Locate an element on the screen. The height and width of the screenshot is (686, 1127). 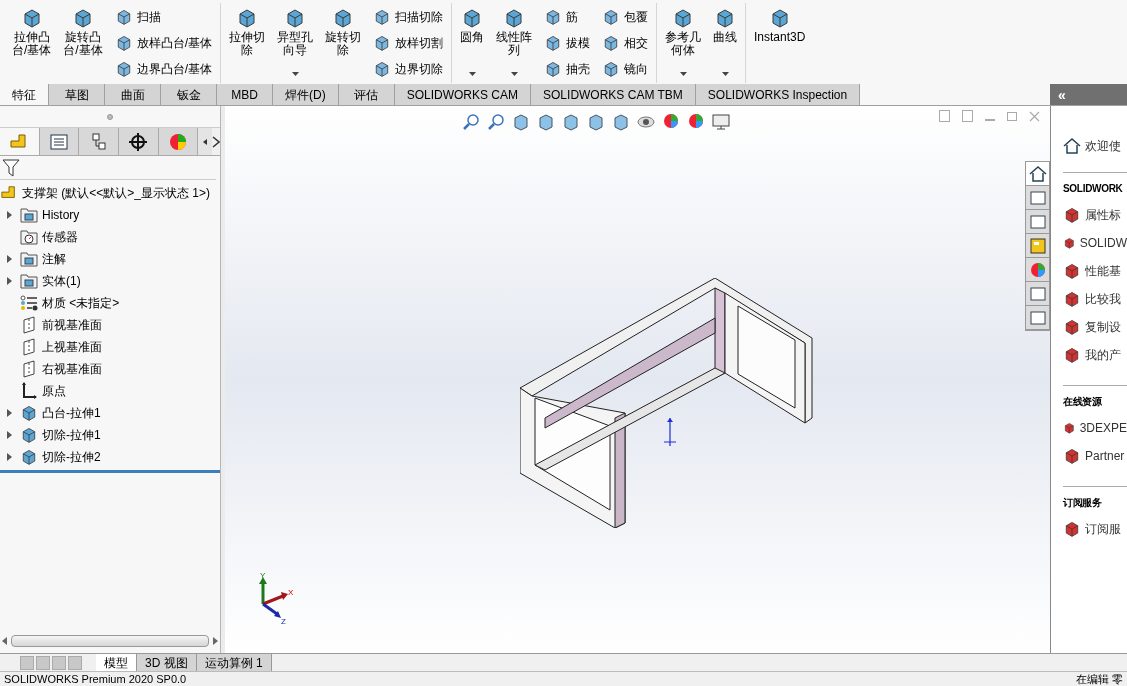
command-tab: SOLIDWORKS CAM is located at coordinates (463, 94).